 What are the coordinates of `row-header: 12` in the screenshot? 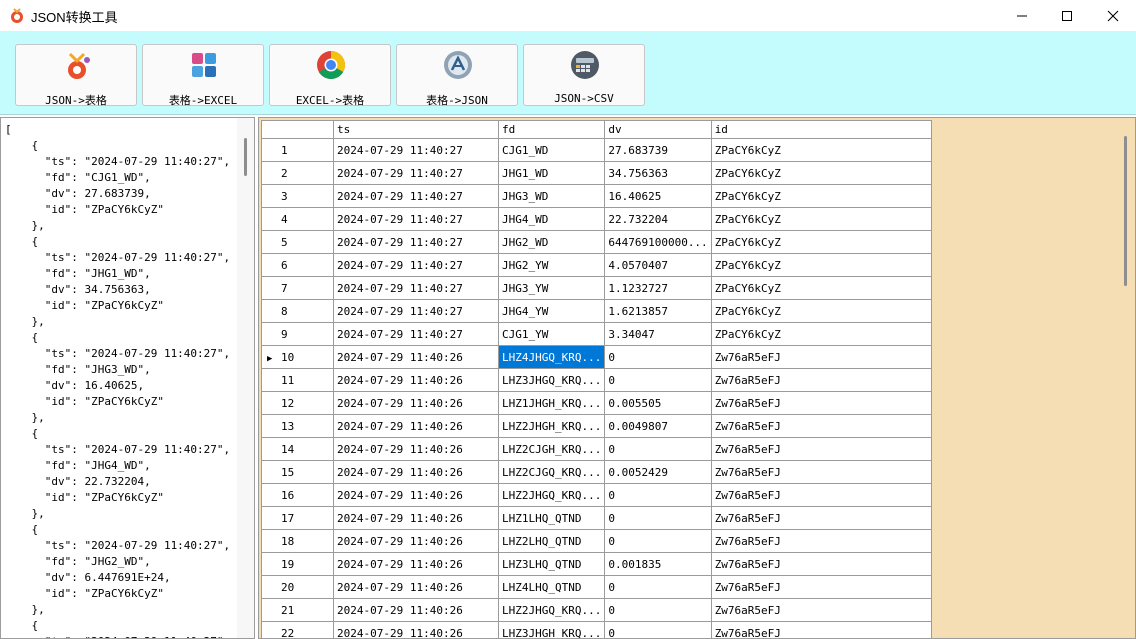 It's located at (297, 403).